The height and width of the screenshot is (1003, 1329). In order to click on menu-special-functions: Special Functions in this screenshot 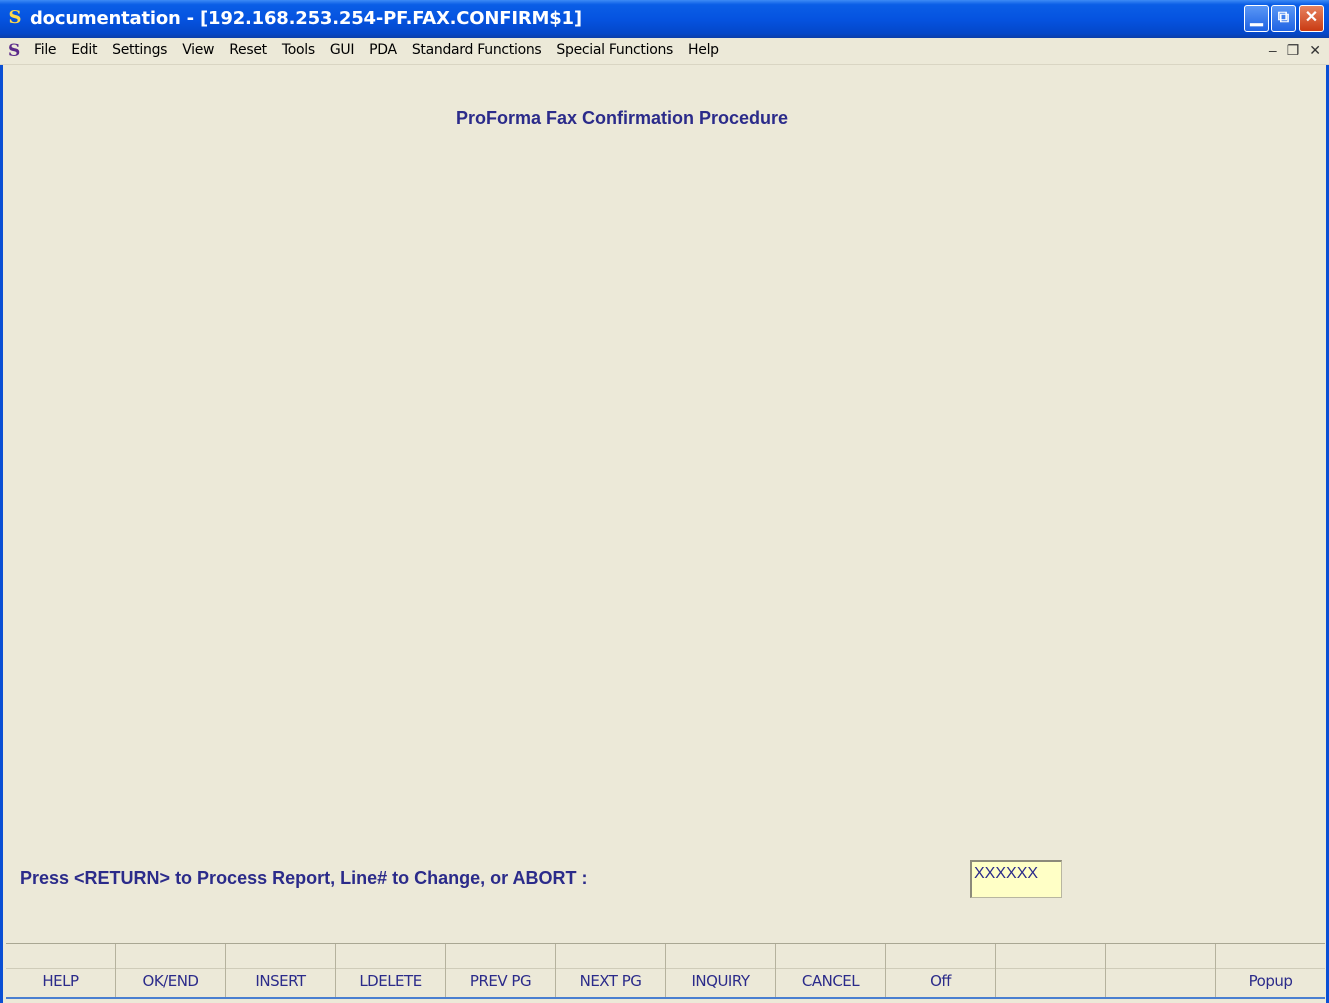, I will do `click(614, 50)`.